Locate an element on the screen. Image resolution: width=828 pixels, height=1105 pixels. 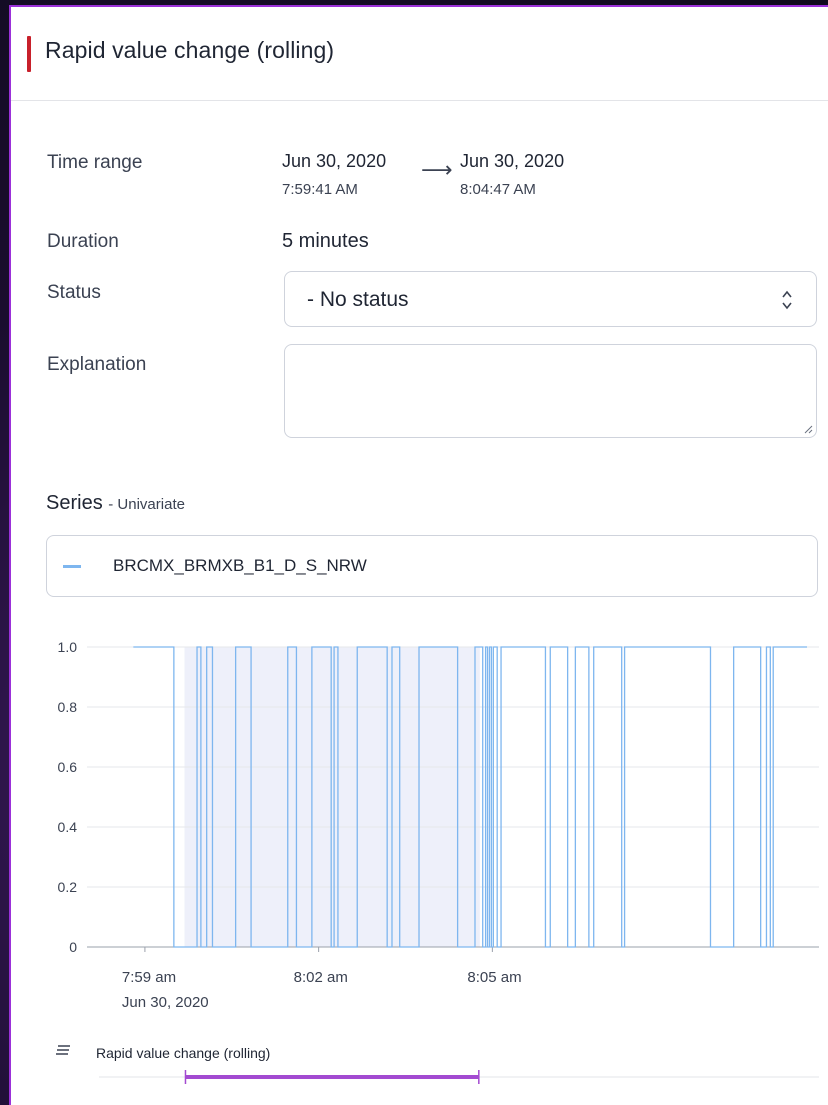
y-tick-label: 0.4 is located at coordinates (68, 827).